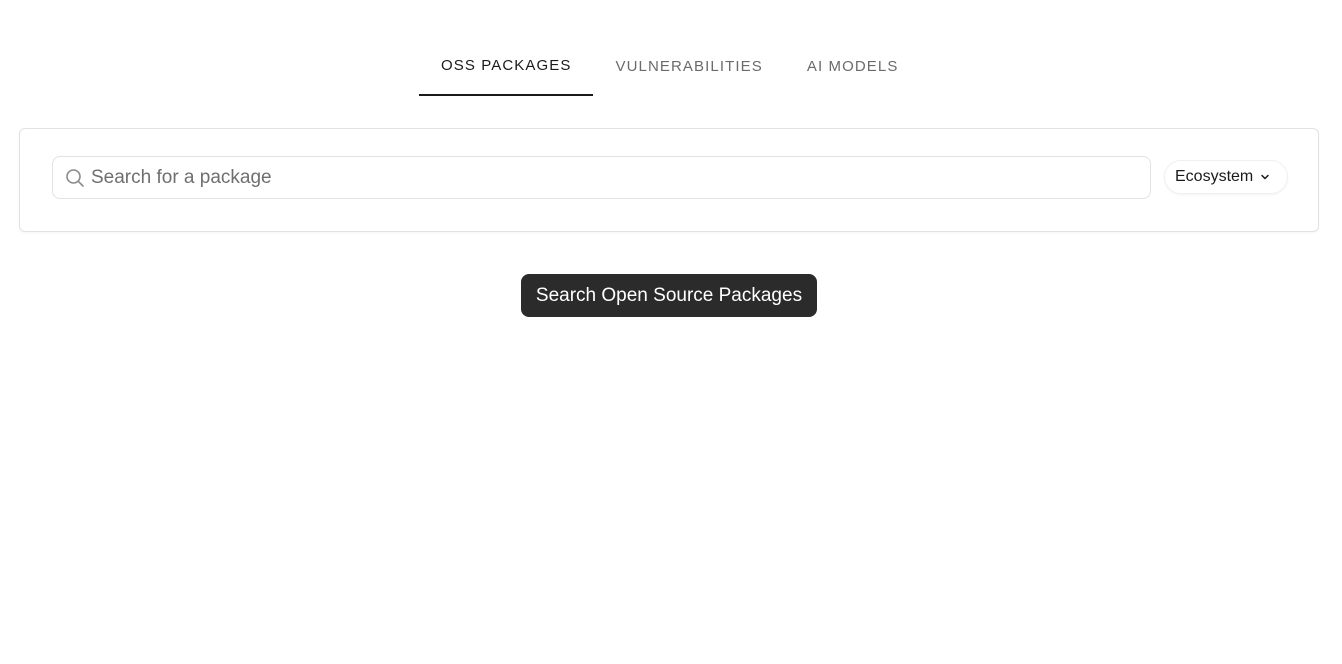 The height and width of the screenshot is (664, 1342). I want to click on tab-vulnerabilities: VULNERABILITIES, so click(688, 65).